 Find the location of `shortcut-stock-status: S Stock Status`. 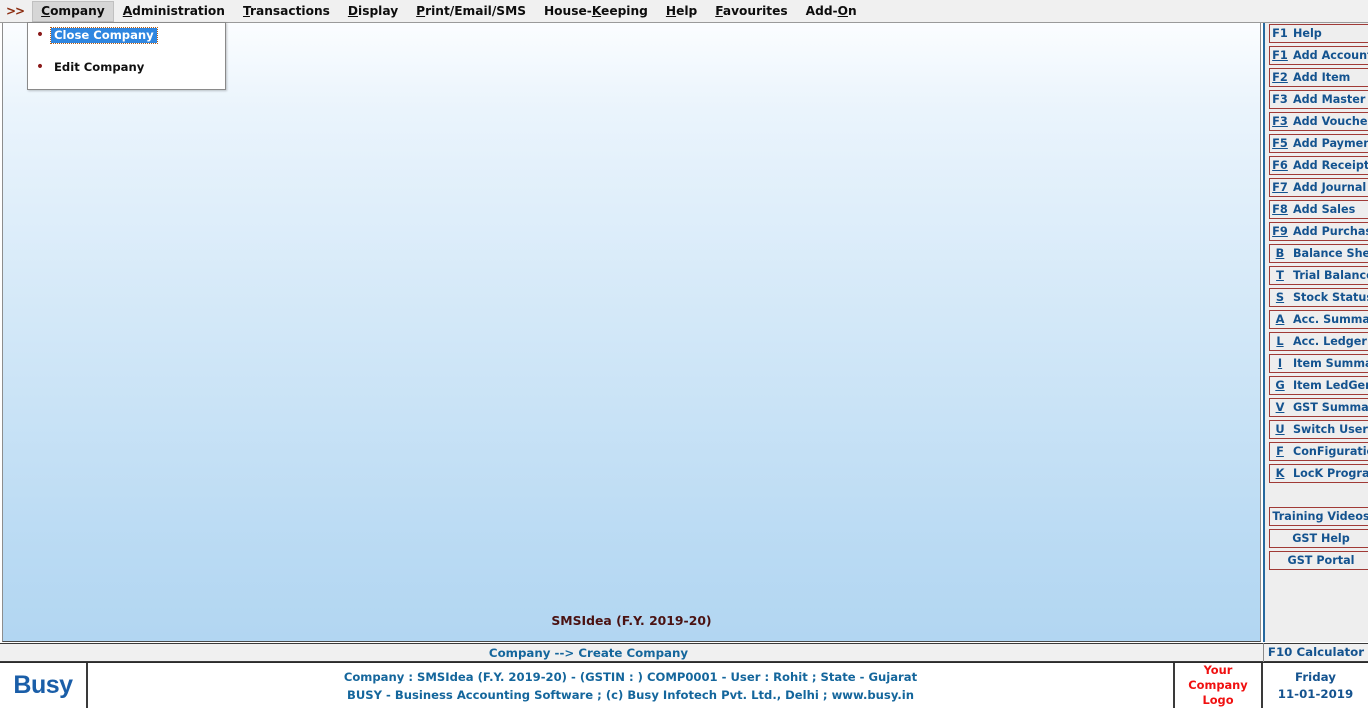

shortcut-stock-status: S Stock Status is located at coordinates (1318, 297).